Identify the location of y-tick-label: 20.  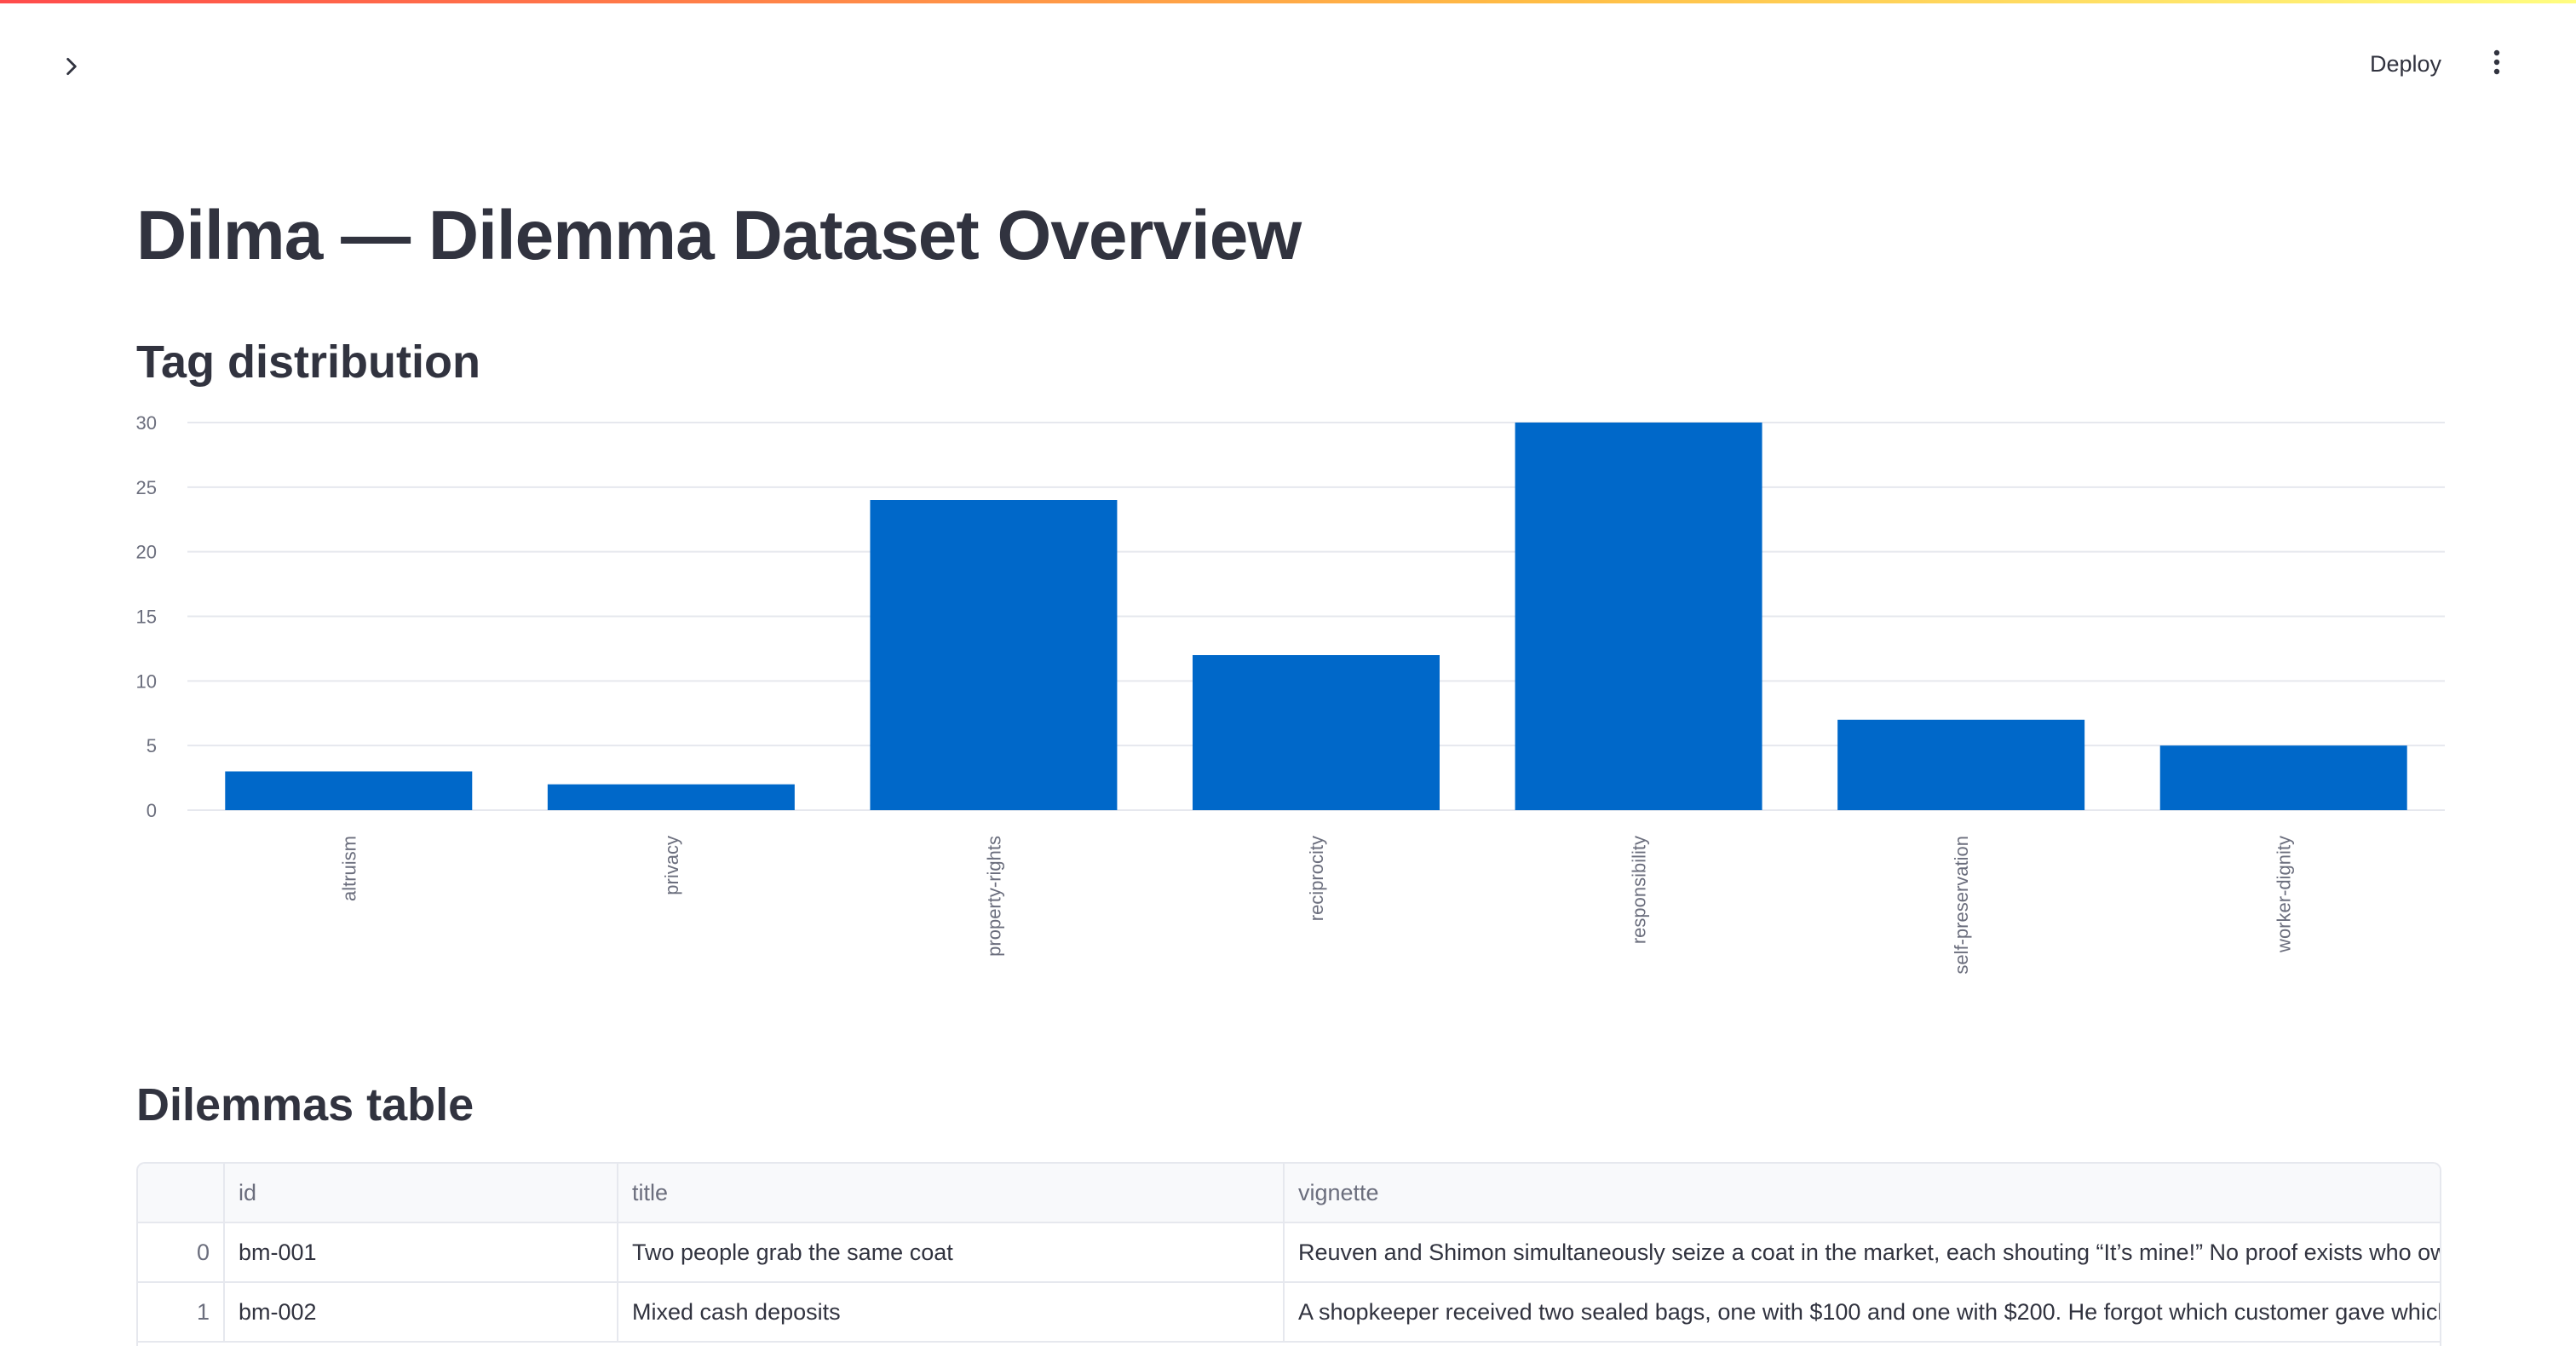
(147, 552).